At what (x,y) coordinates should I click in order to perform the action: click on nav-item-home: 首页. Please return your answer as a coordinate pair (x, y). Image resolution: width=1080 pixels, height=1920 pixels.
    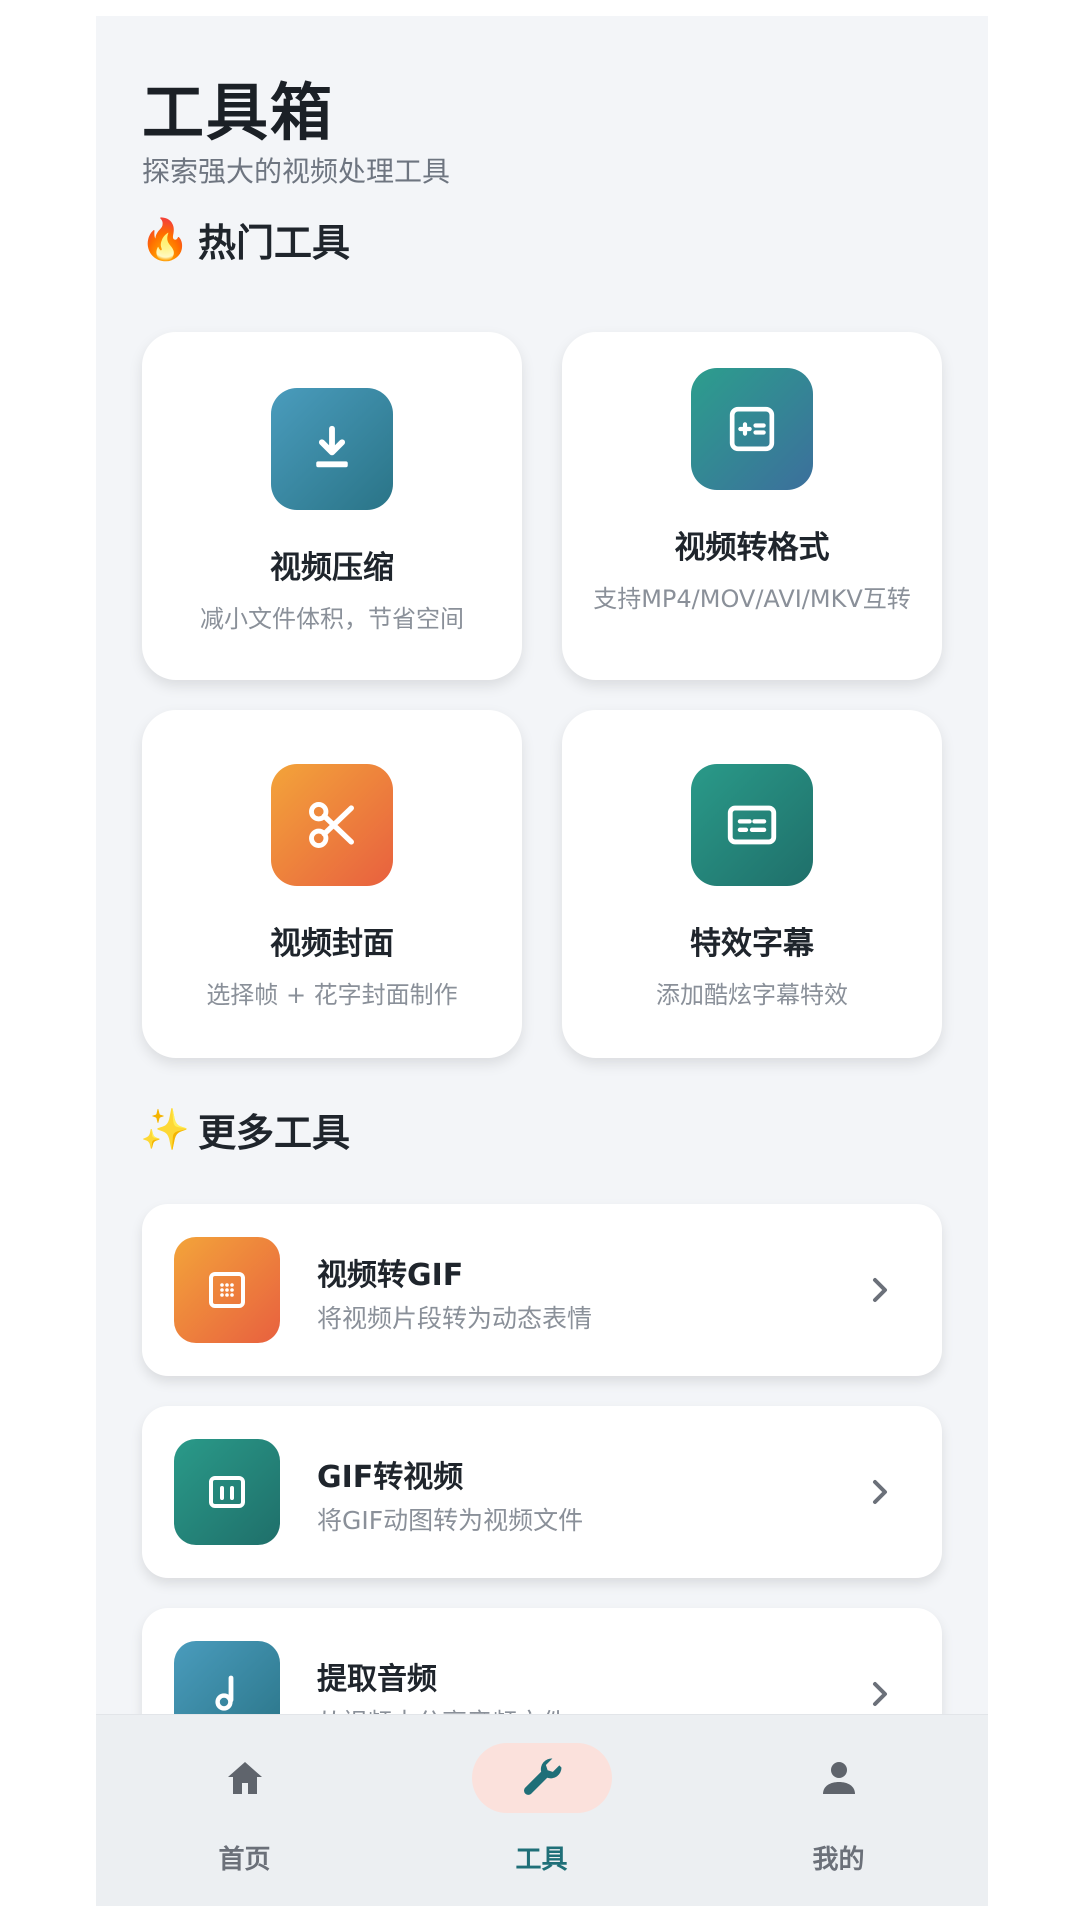
    Looking at the image, I should click on (244, 1810).